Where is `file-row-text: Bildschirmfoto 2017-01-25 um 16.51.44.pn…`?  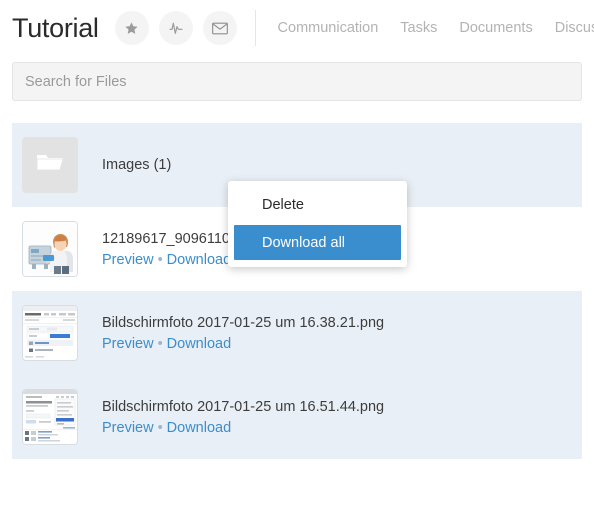 file-row-text: Bildschirmfoto 2017-01-25 um 16.51.44.pn… is located at coordinates (243, 417).